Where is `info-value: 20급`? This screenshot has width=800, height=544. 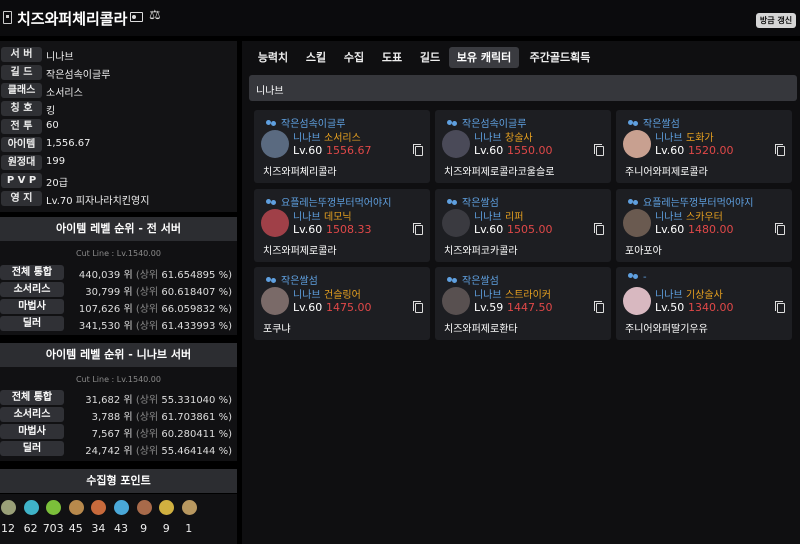
info-value: 20급 is located at coordinates (57, 183).